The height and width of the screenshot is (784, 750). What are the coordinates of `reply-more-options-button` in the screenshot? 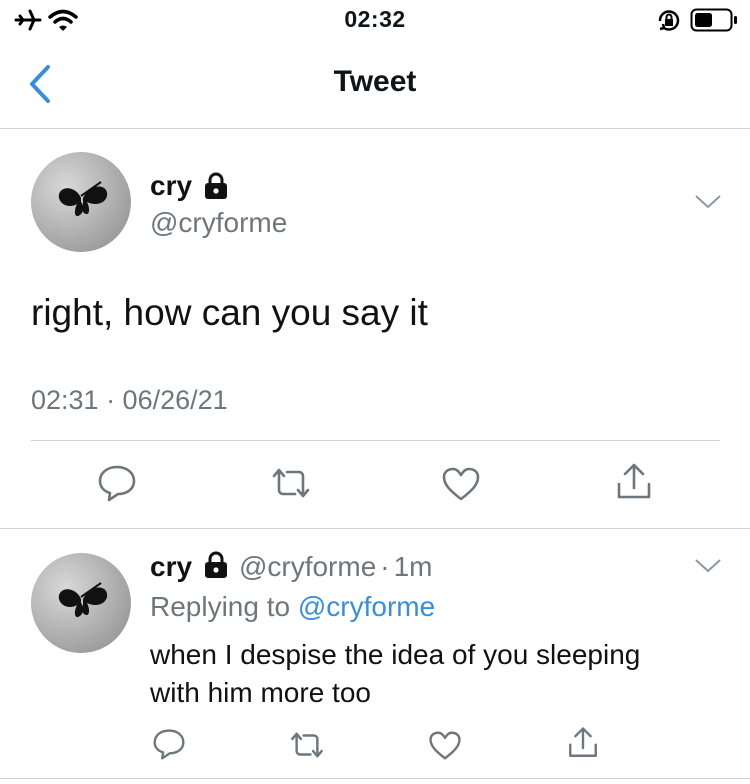 It's located at (708, 566).